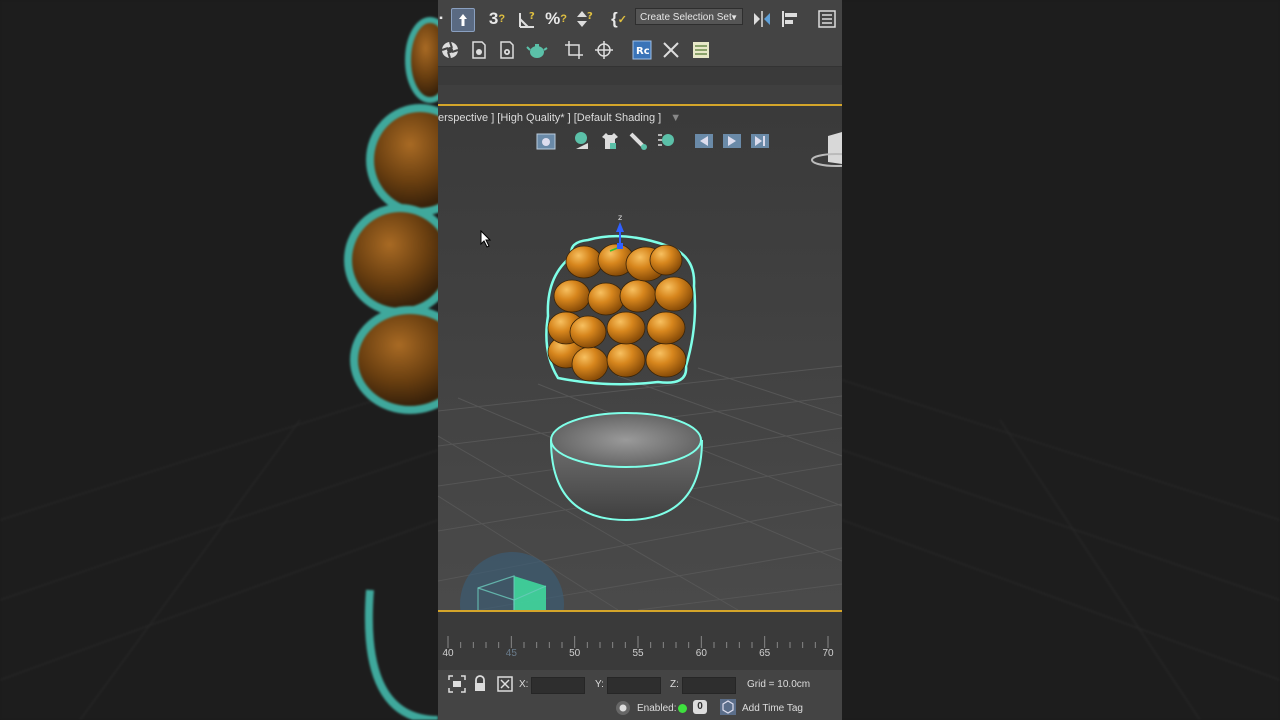  Describe the element at coordinates (556, 19) in the screenshot. I see `percent-snap-icon: %?` at that location.